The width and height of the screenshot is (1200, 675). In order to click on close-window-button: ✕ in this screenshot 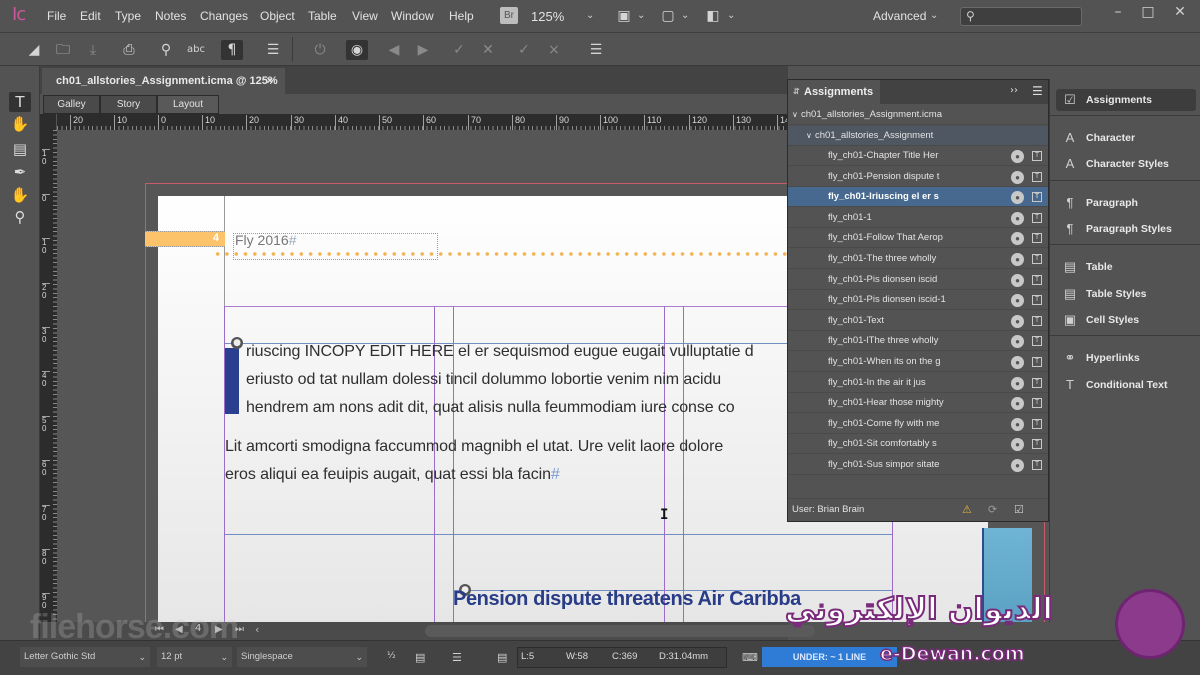, I will do `click(1180, 12)`.